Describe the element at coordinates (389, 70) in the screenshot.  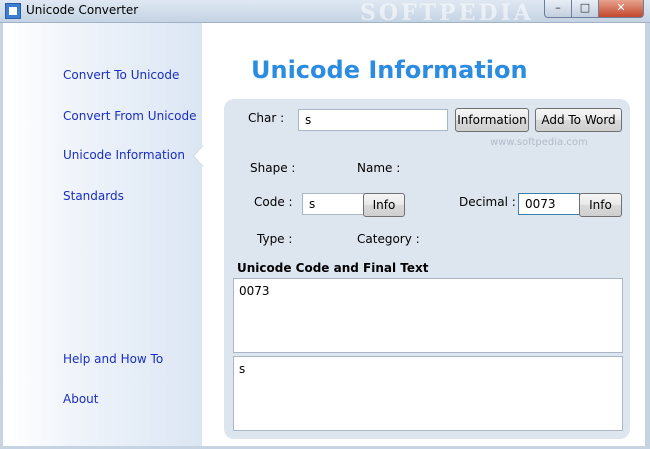
I see `page-title: Unicode Information` at that location.